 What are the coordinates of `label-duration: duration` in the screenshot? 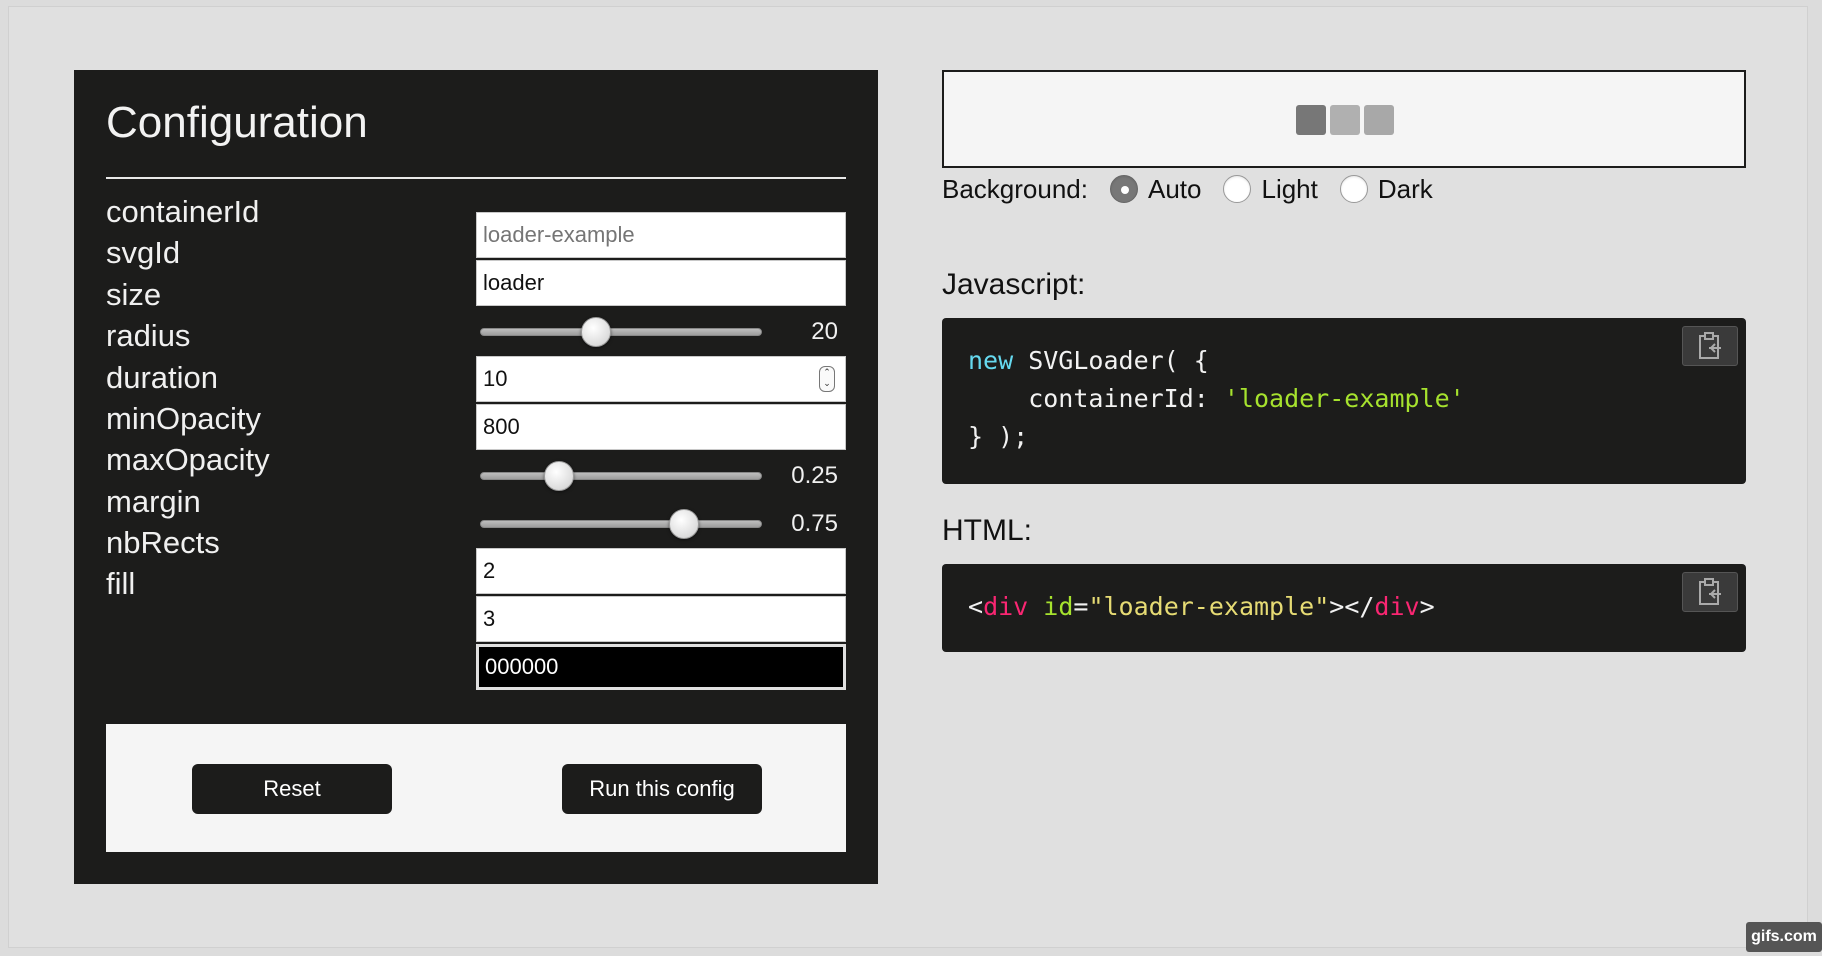 It's located at (162, 377).